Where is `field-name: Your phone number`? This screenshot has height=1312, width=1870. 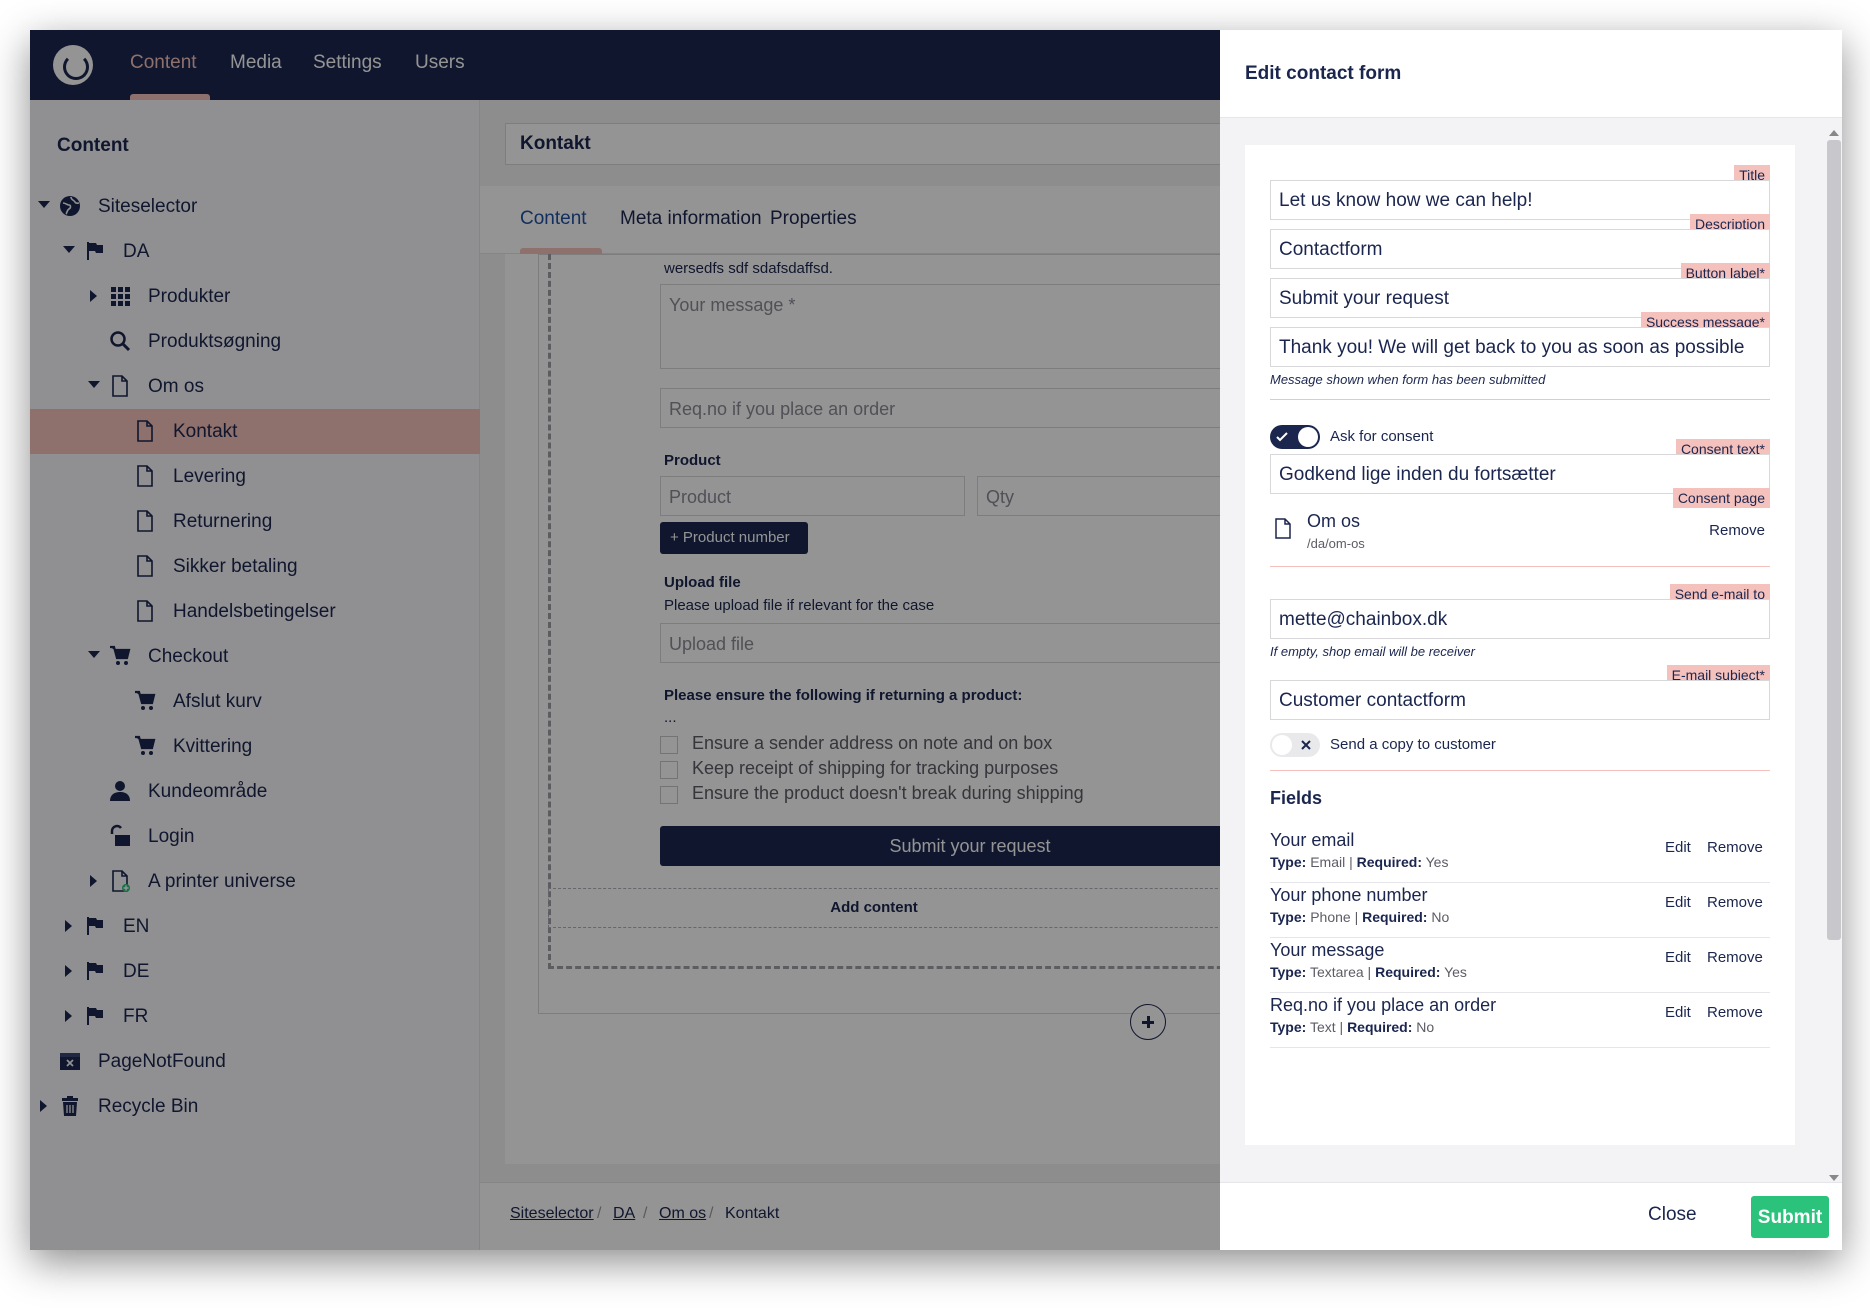
field-name: Your phone number is located at coordinates (1349, 895).